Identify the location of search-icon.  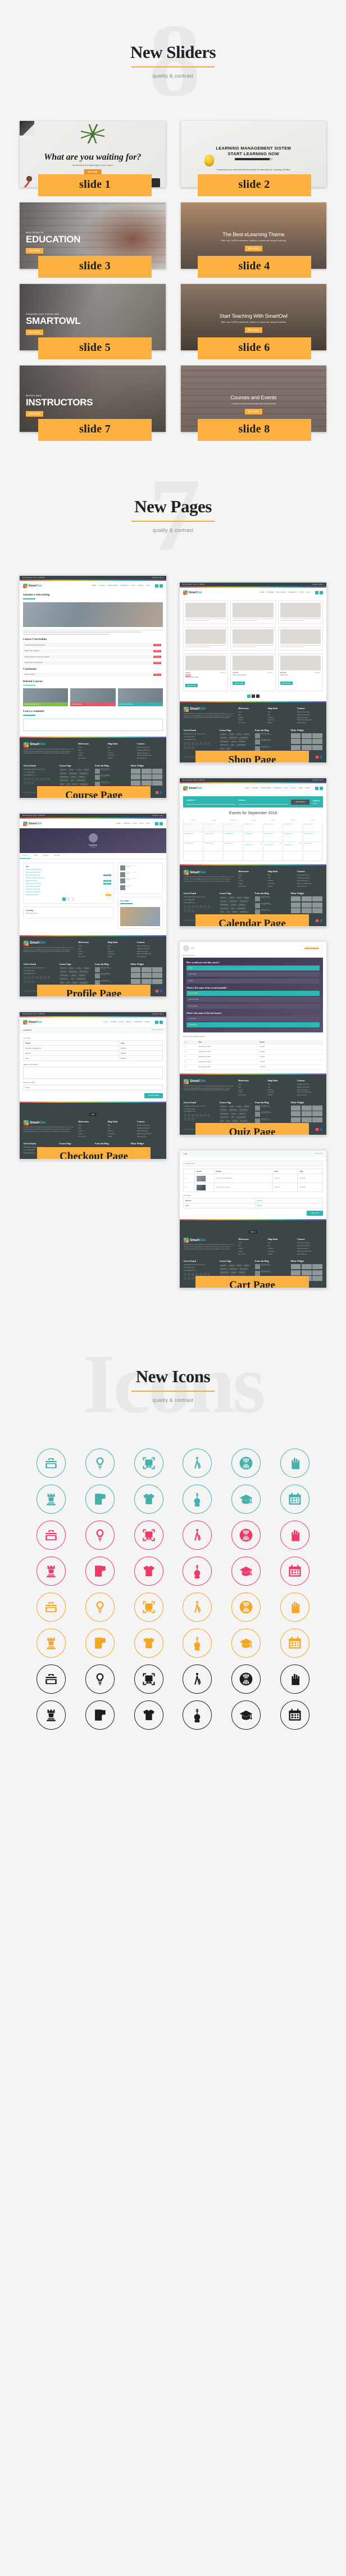
(316, 788).